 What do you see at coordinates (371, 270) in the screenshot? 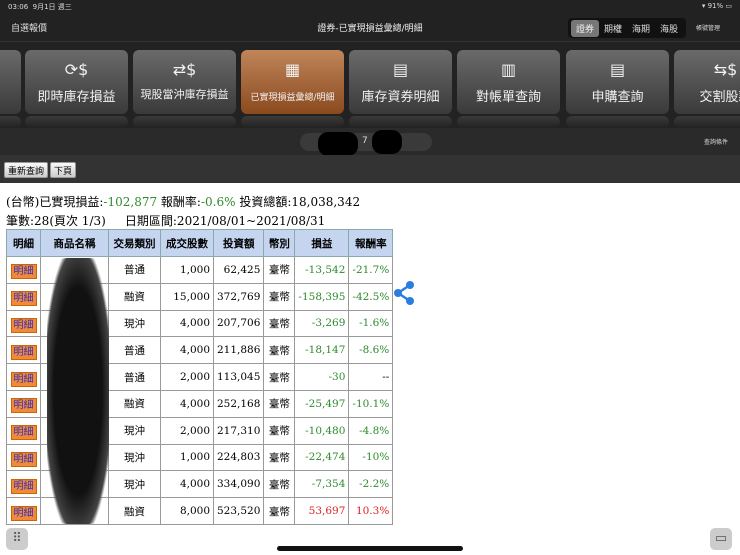
I see `return-rate: -21.7%` at bounding box center [371, 270].